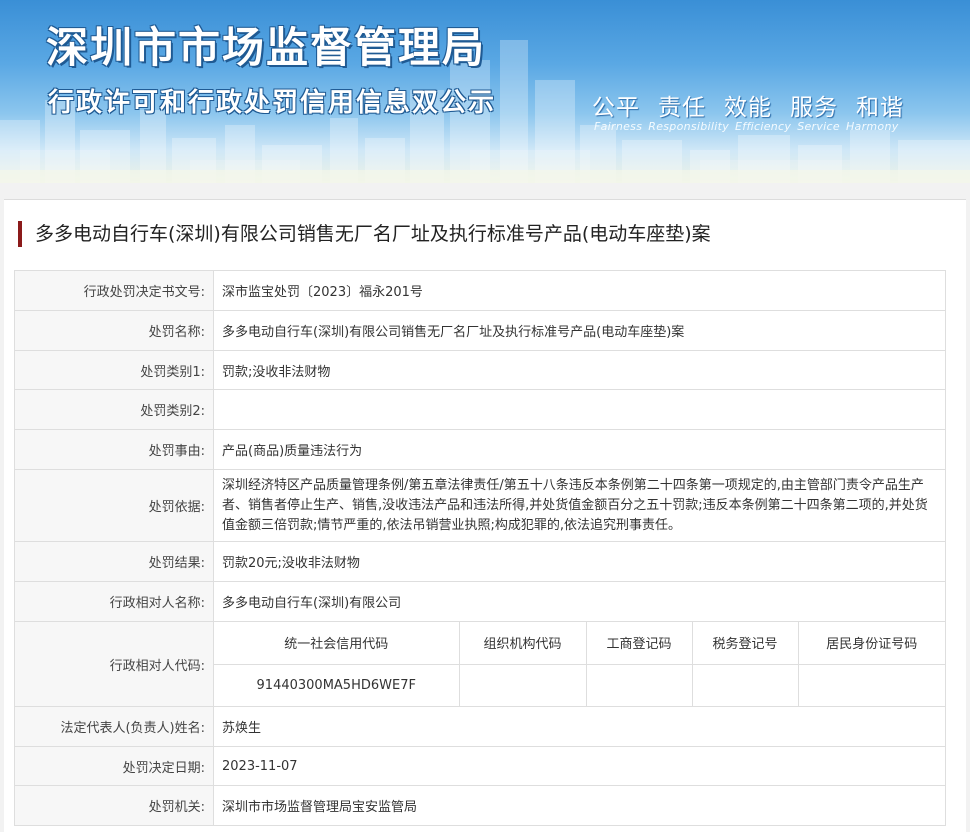 The height and width of the screenshot is (832, 970). Describe the element at coordinates (579, 766) in the screenshot. I see `decision-date-value: 2023-11-07` at that location.